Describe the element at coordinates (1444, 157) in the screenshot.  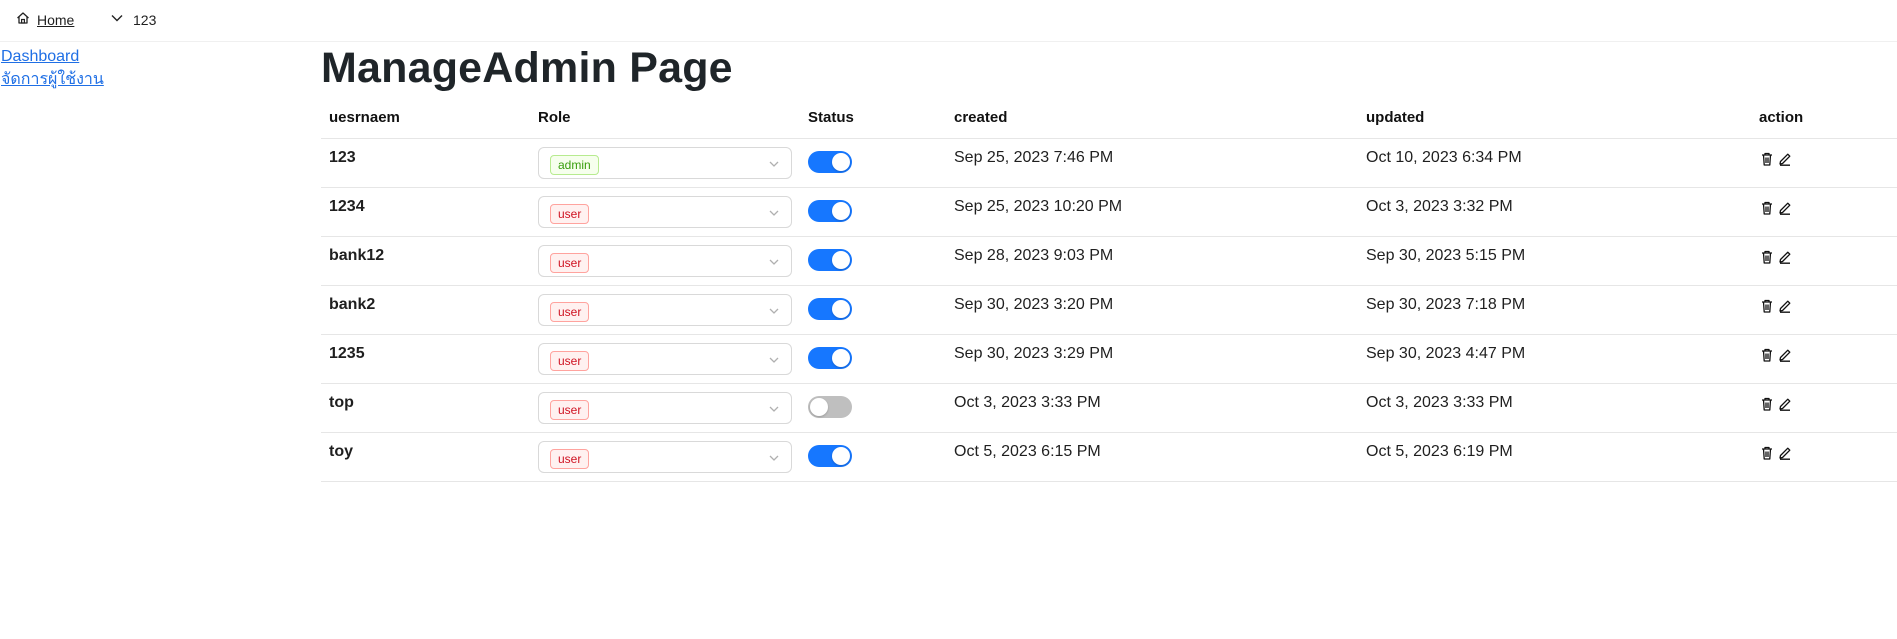
I see `updated-cell: Oct 10, 2023 6:34 PM` at that location.